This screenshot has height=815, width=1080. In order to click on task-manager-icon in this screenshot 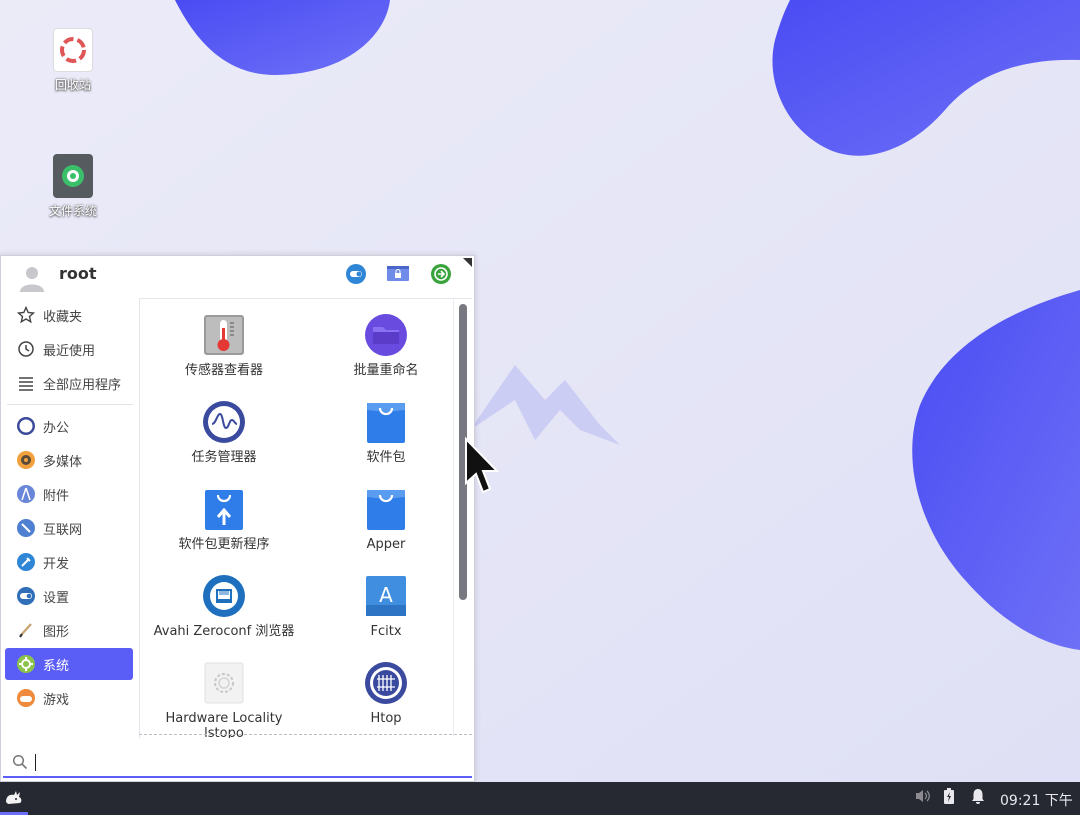, I will do `click(224, 422)`.